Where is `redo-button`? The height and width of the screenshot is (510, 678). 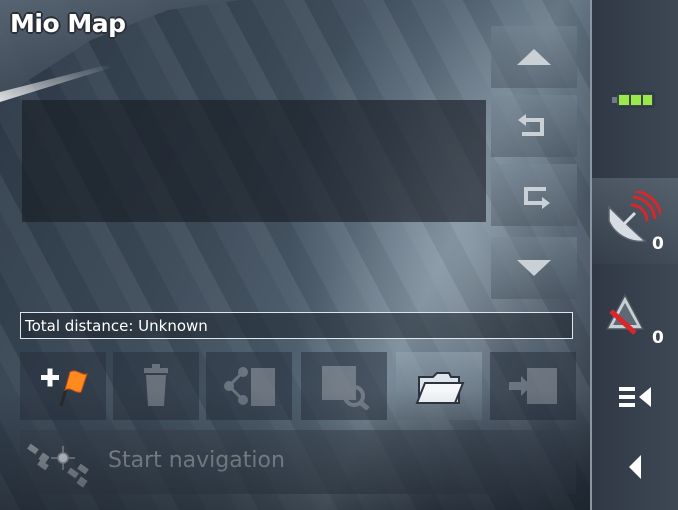 redo-button is located at coordinates (534, 195).